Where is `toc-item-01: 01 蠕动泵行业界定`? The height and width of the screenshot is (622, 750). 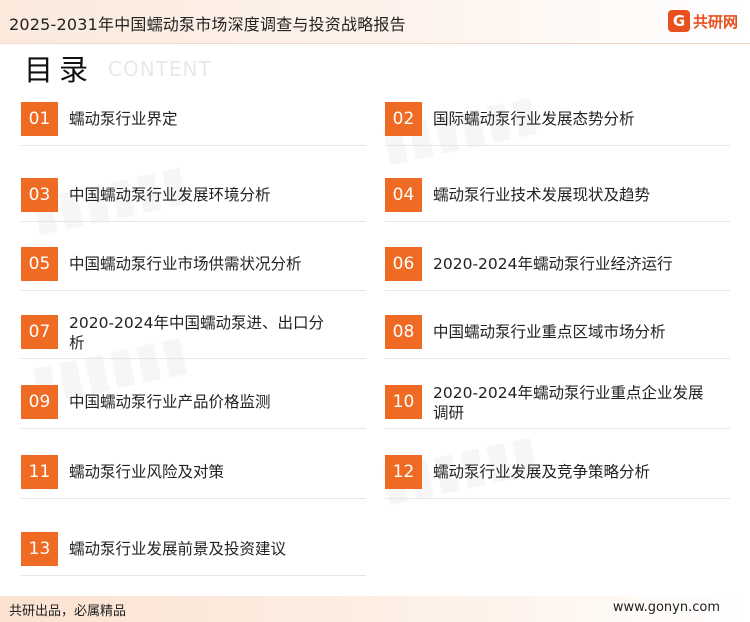 toc-item-01: 01 蠕动泵行业界定 is located at coordinates (193, 124).